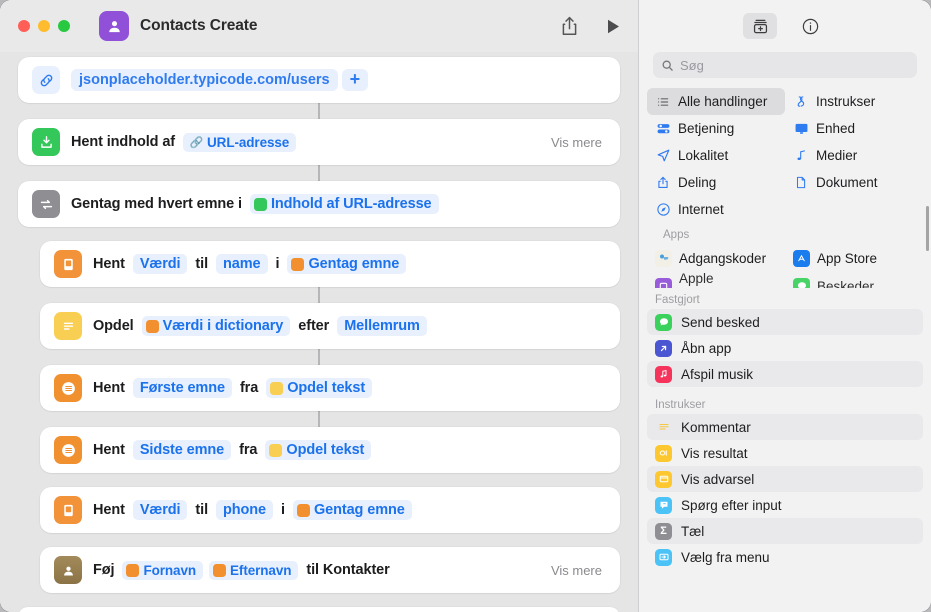  Describe the element at coordinates (716, 128) in the screenshot. I see `sidebar-item-betjening: Betjening` at that location.